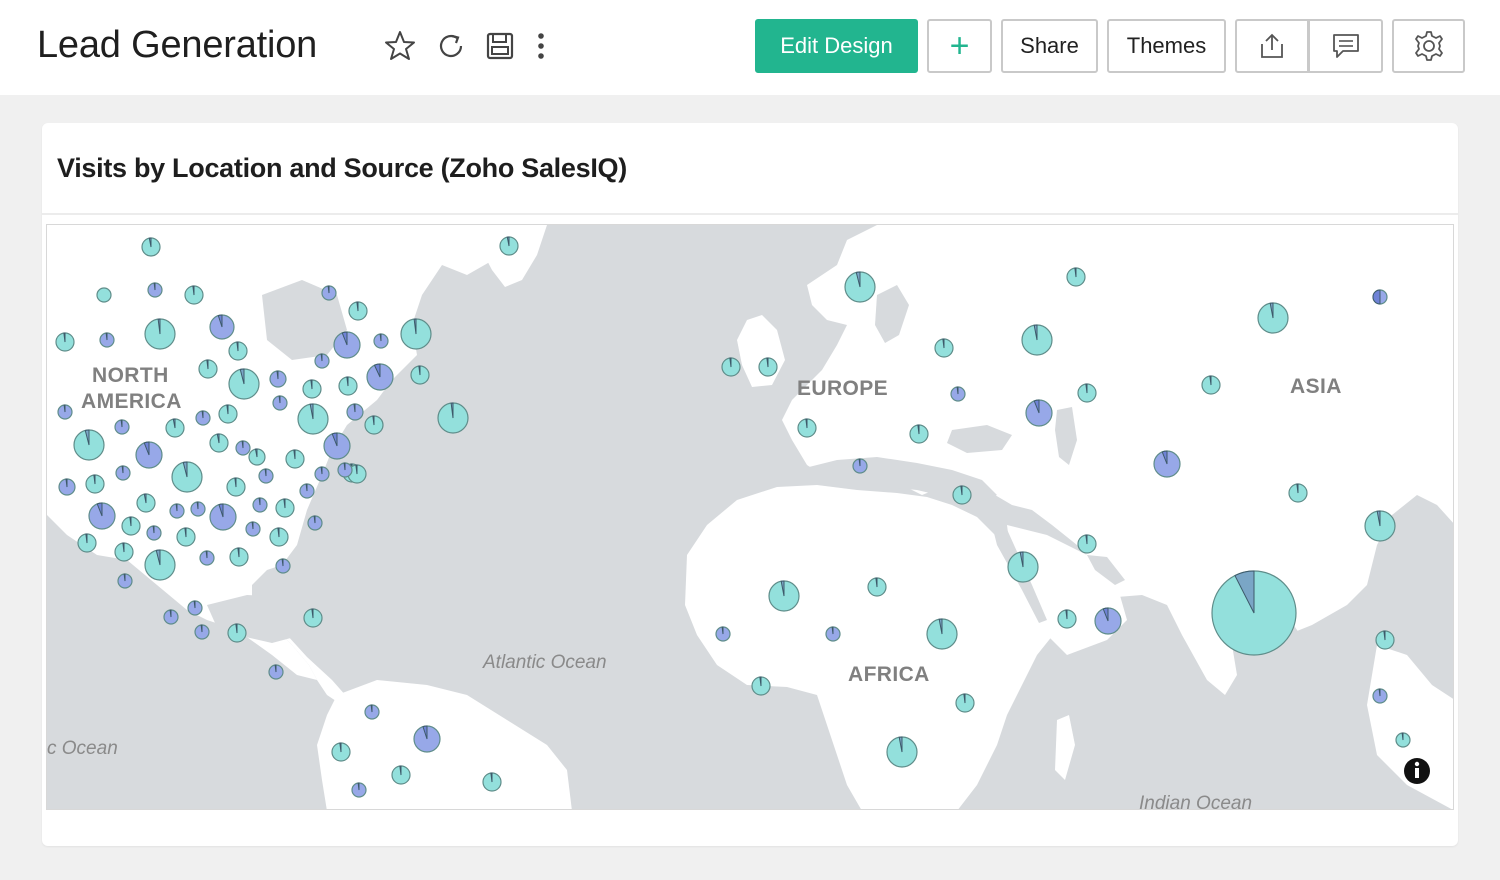  What do you see at coordinates (541, 46) in the screenshot?
I see `more-options-icon` at bounding box center [541, 46].